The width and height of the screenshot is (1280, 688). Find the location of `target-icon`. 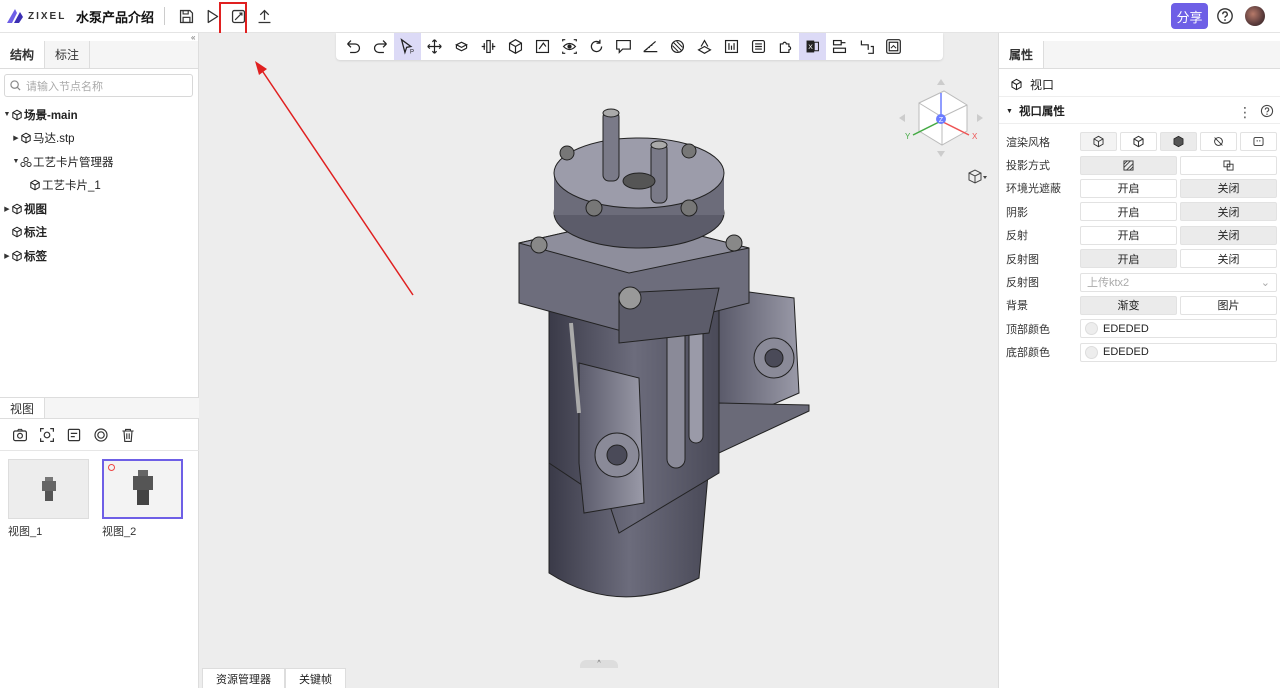

target-icon is located at coordinates (100, 435).